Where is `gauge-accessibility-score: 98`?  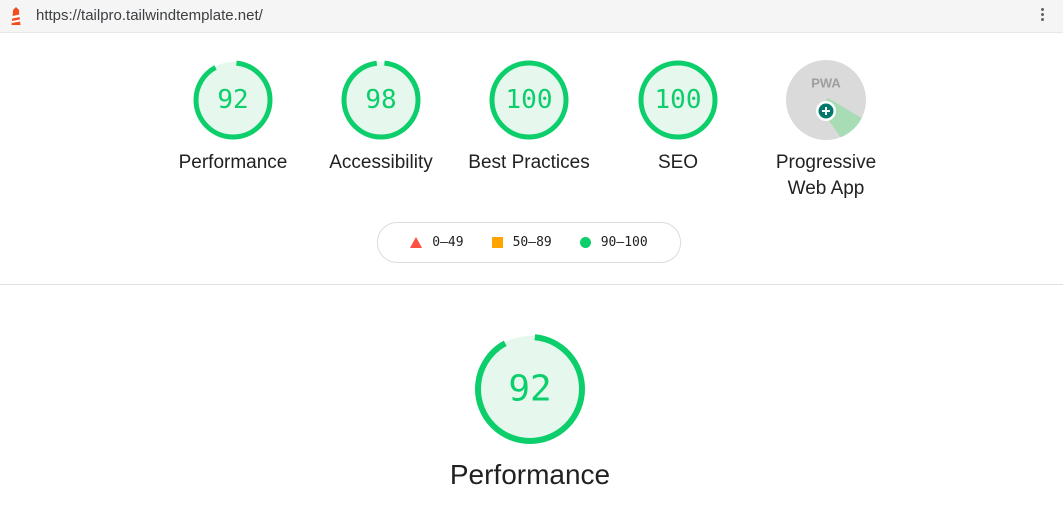
gauge-accessibility-score: 98 is located at coordinates (380, 100).